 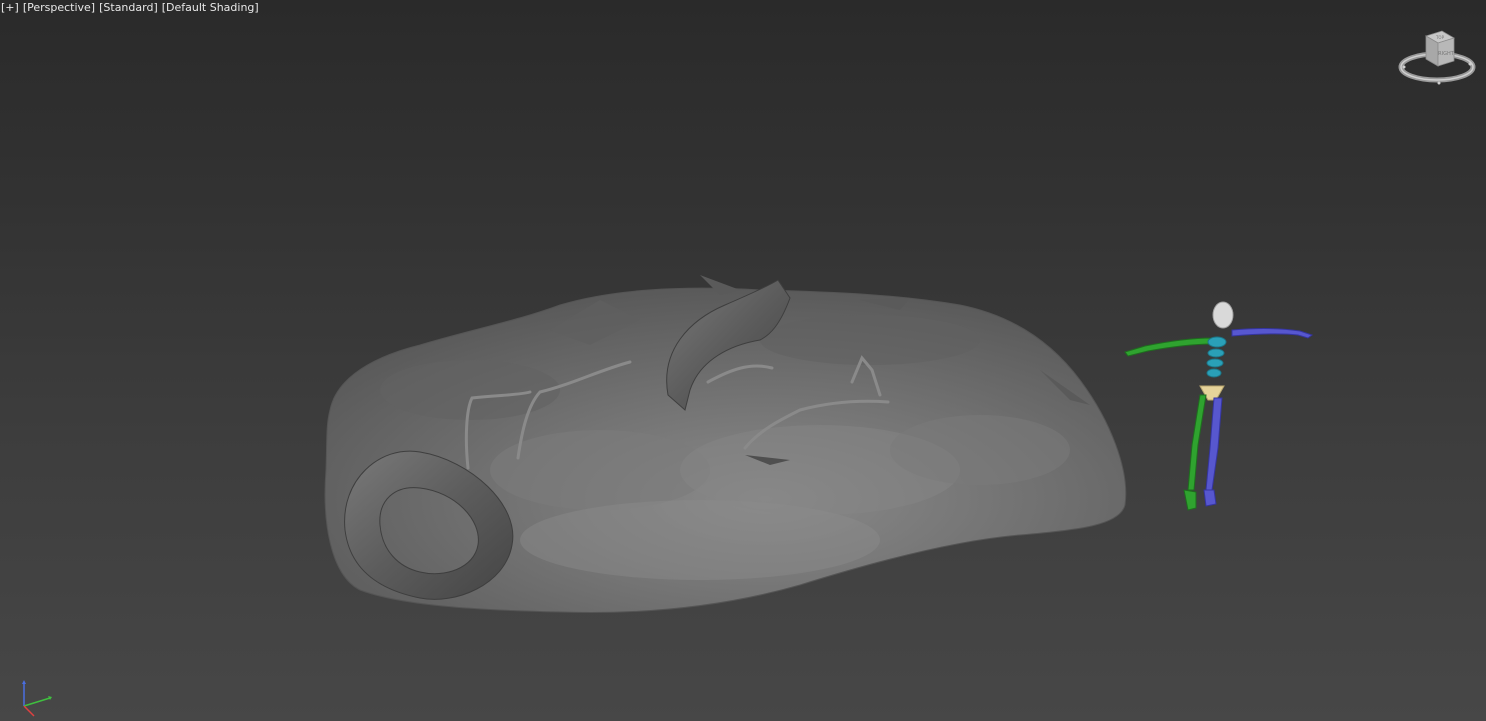 I want to click on biped-character, so click(x=1219, y=406).